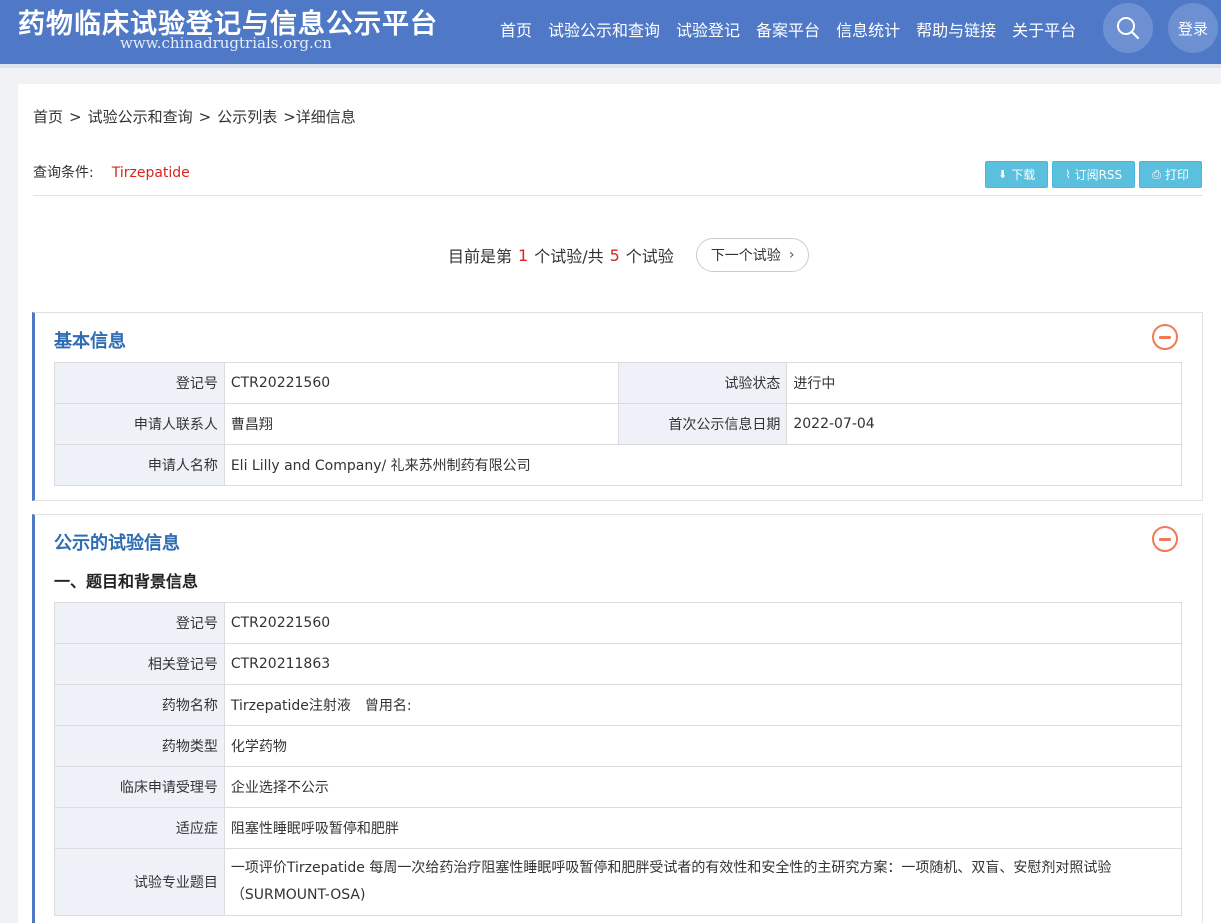  Describe the element at coordinates (1002, 174) in the screenshot. I see `download-icon: ⬇` at that location.